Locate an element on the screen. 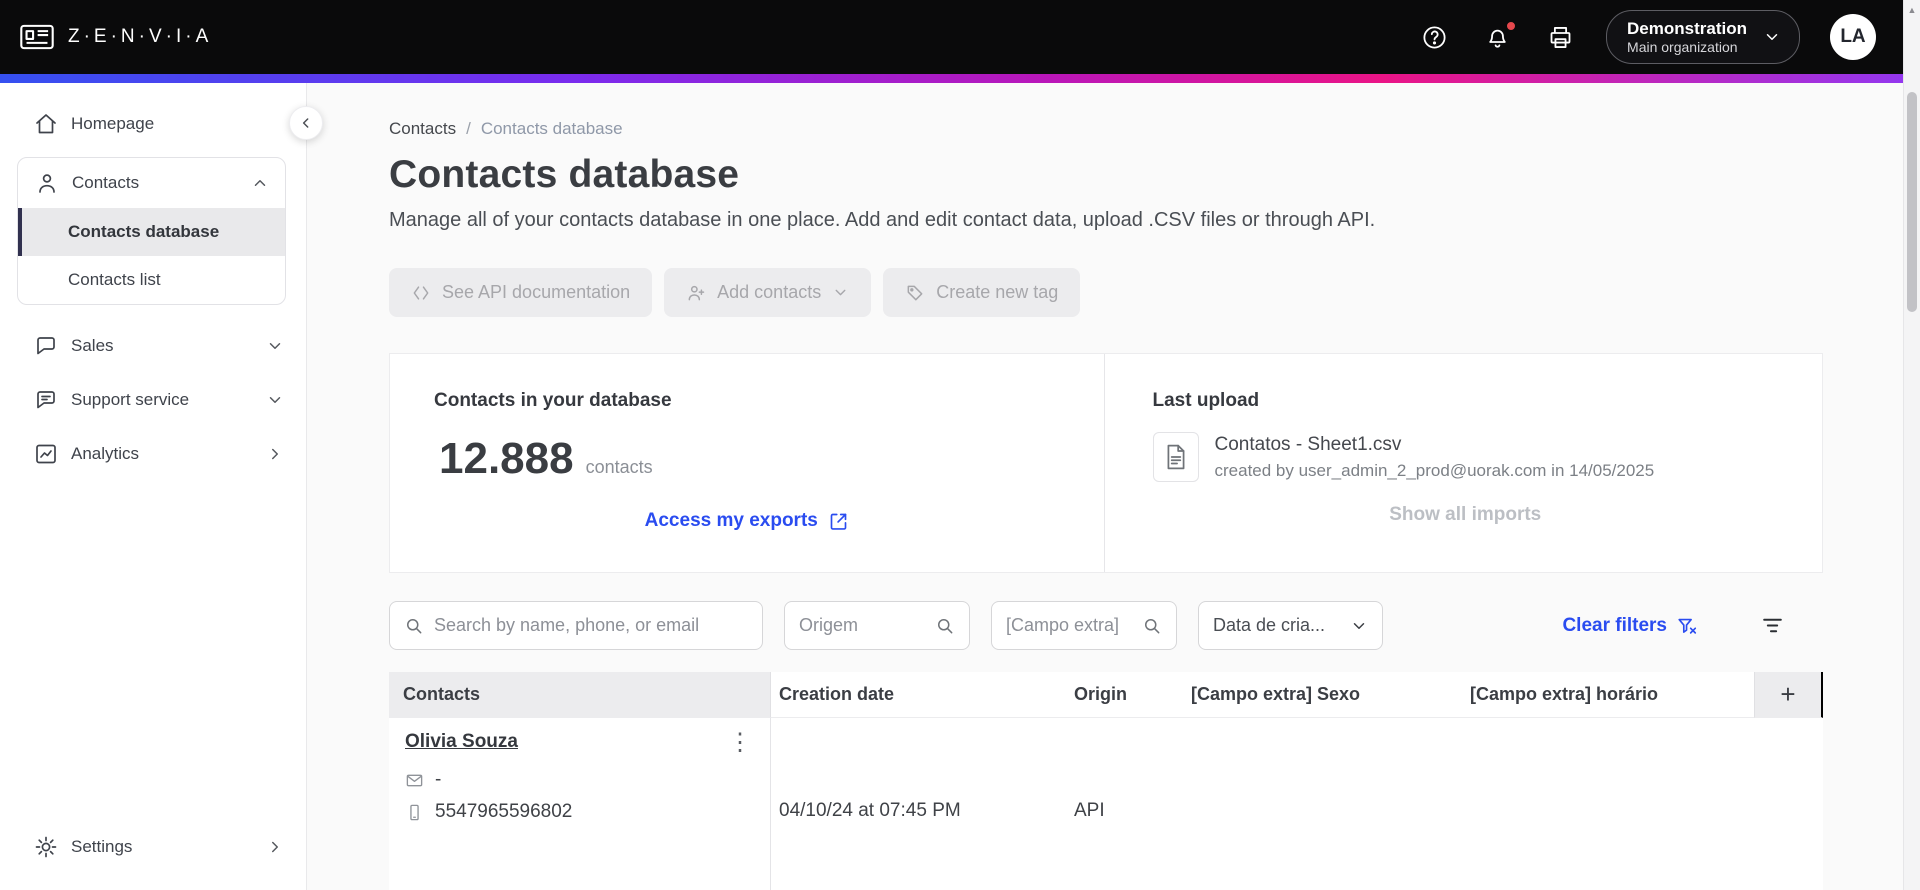  sidebar-item-contacts-list: Contacts list is located at coordinates (151, 280).